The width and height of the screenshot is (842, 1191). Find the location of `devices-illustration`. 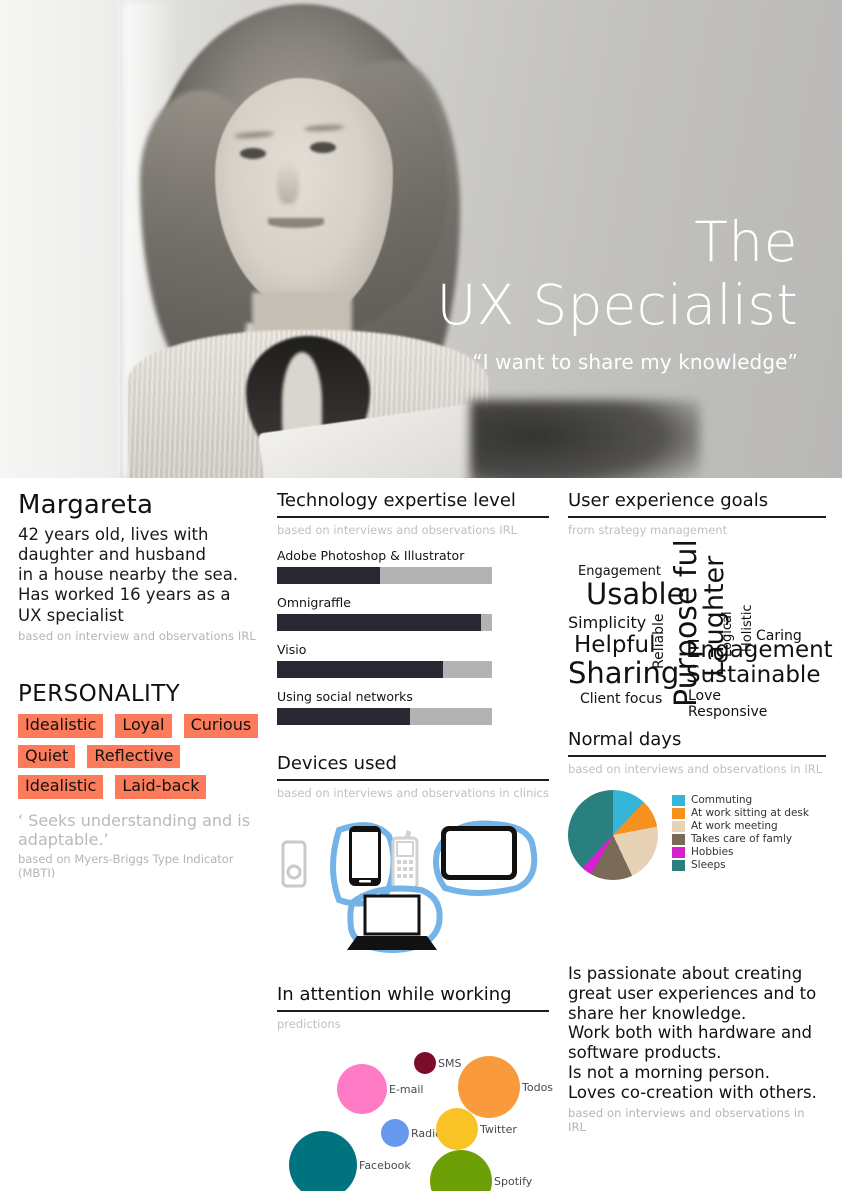

devices-illustration is located at coordinates (413, 887).